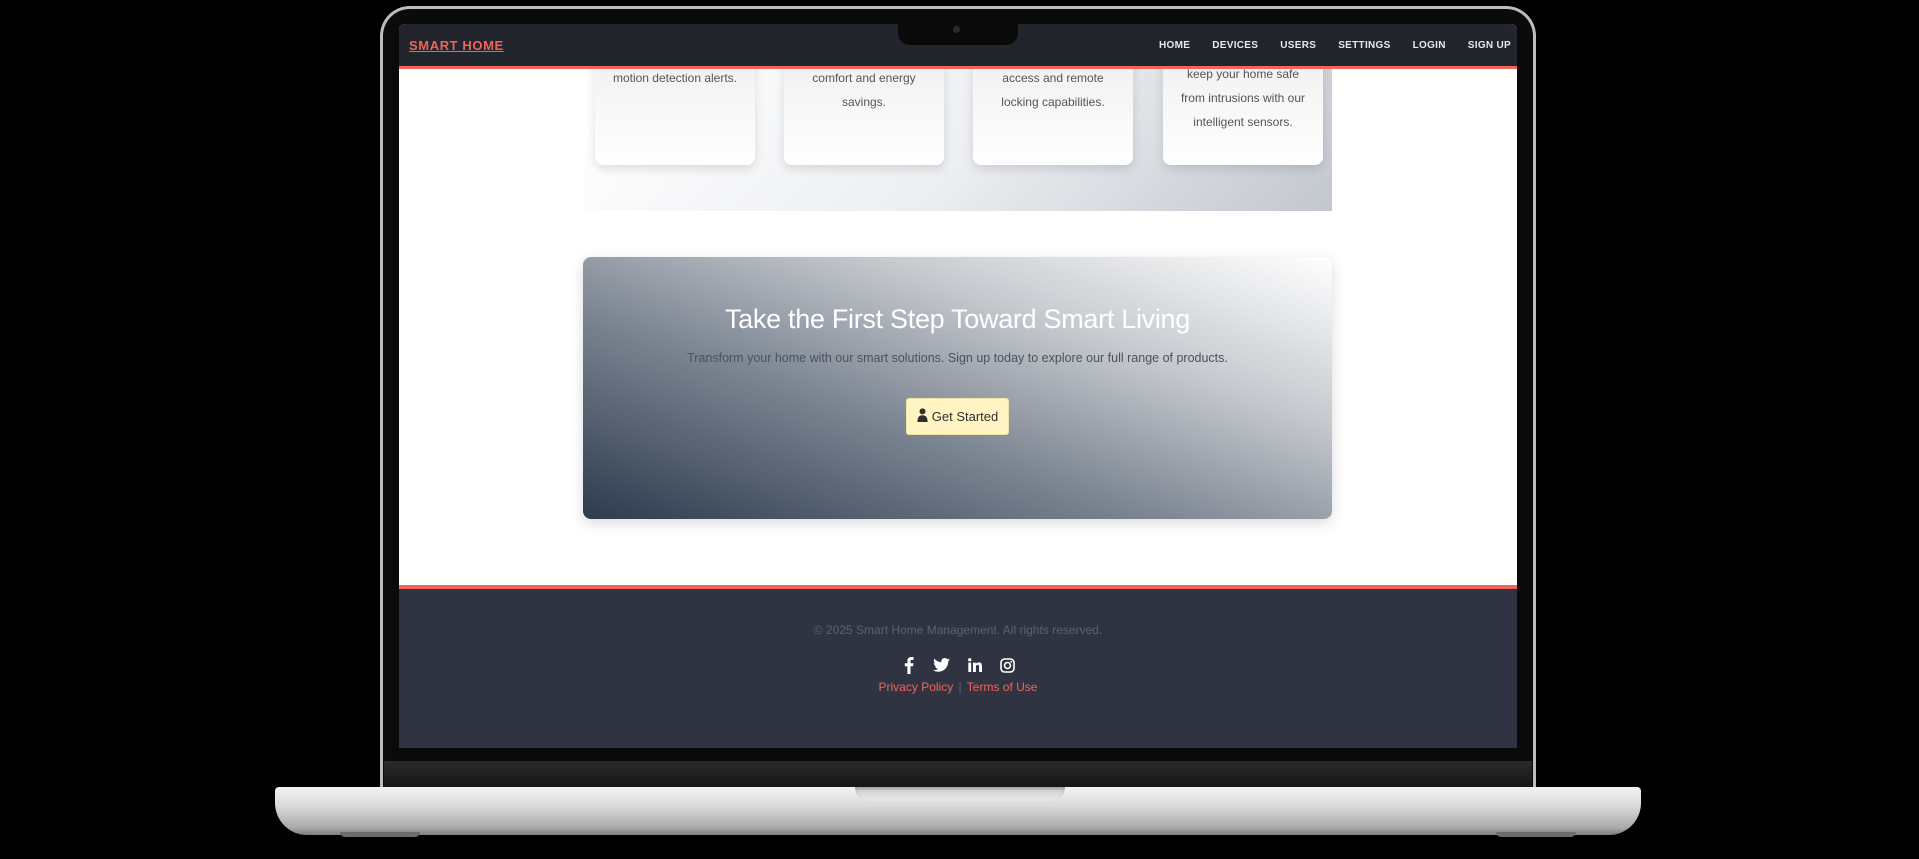 Image resolution: width=1919 pixels, height=859 pixels. I want to click on social-links, so click(958, 665).